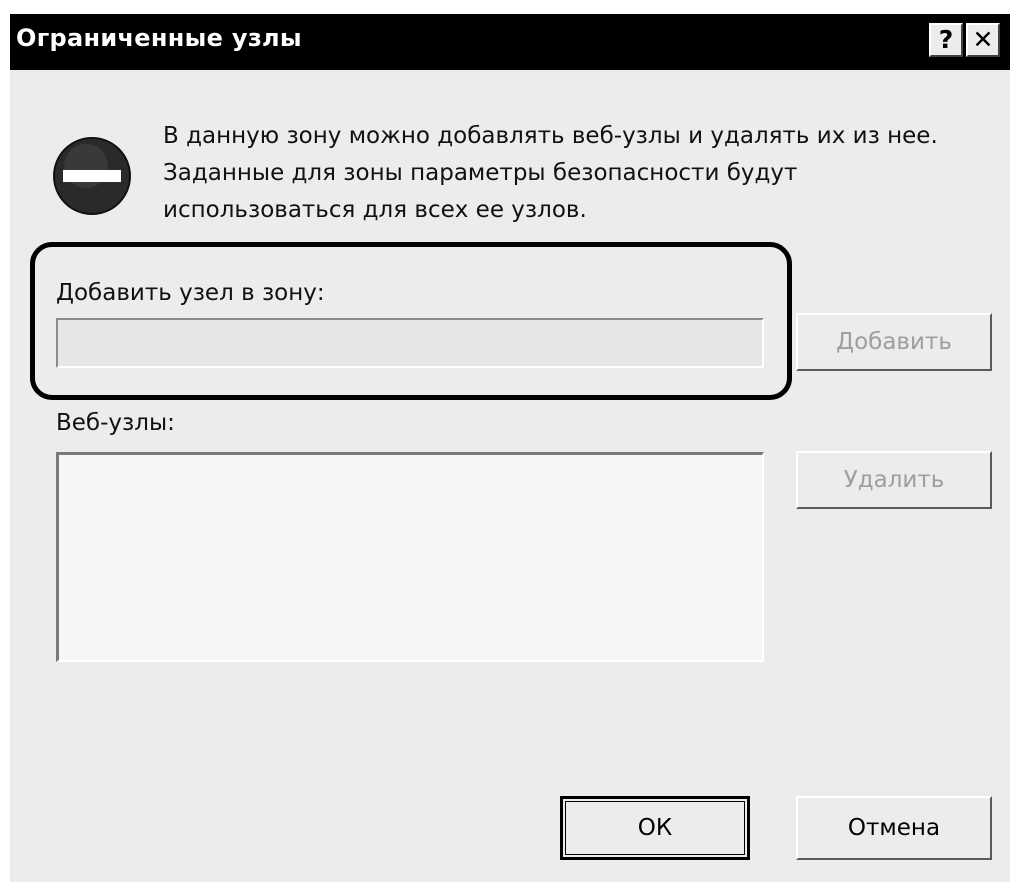  What do you see at coordinates (159, 38) in the screenshot?
I see `window-title: Ограниченные узлы` at bounding box center [159, 38].